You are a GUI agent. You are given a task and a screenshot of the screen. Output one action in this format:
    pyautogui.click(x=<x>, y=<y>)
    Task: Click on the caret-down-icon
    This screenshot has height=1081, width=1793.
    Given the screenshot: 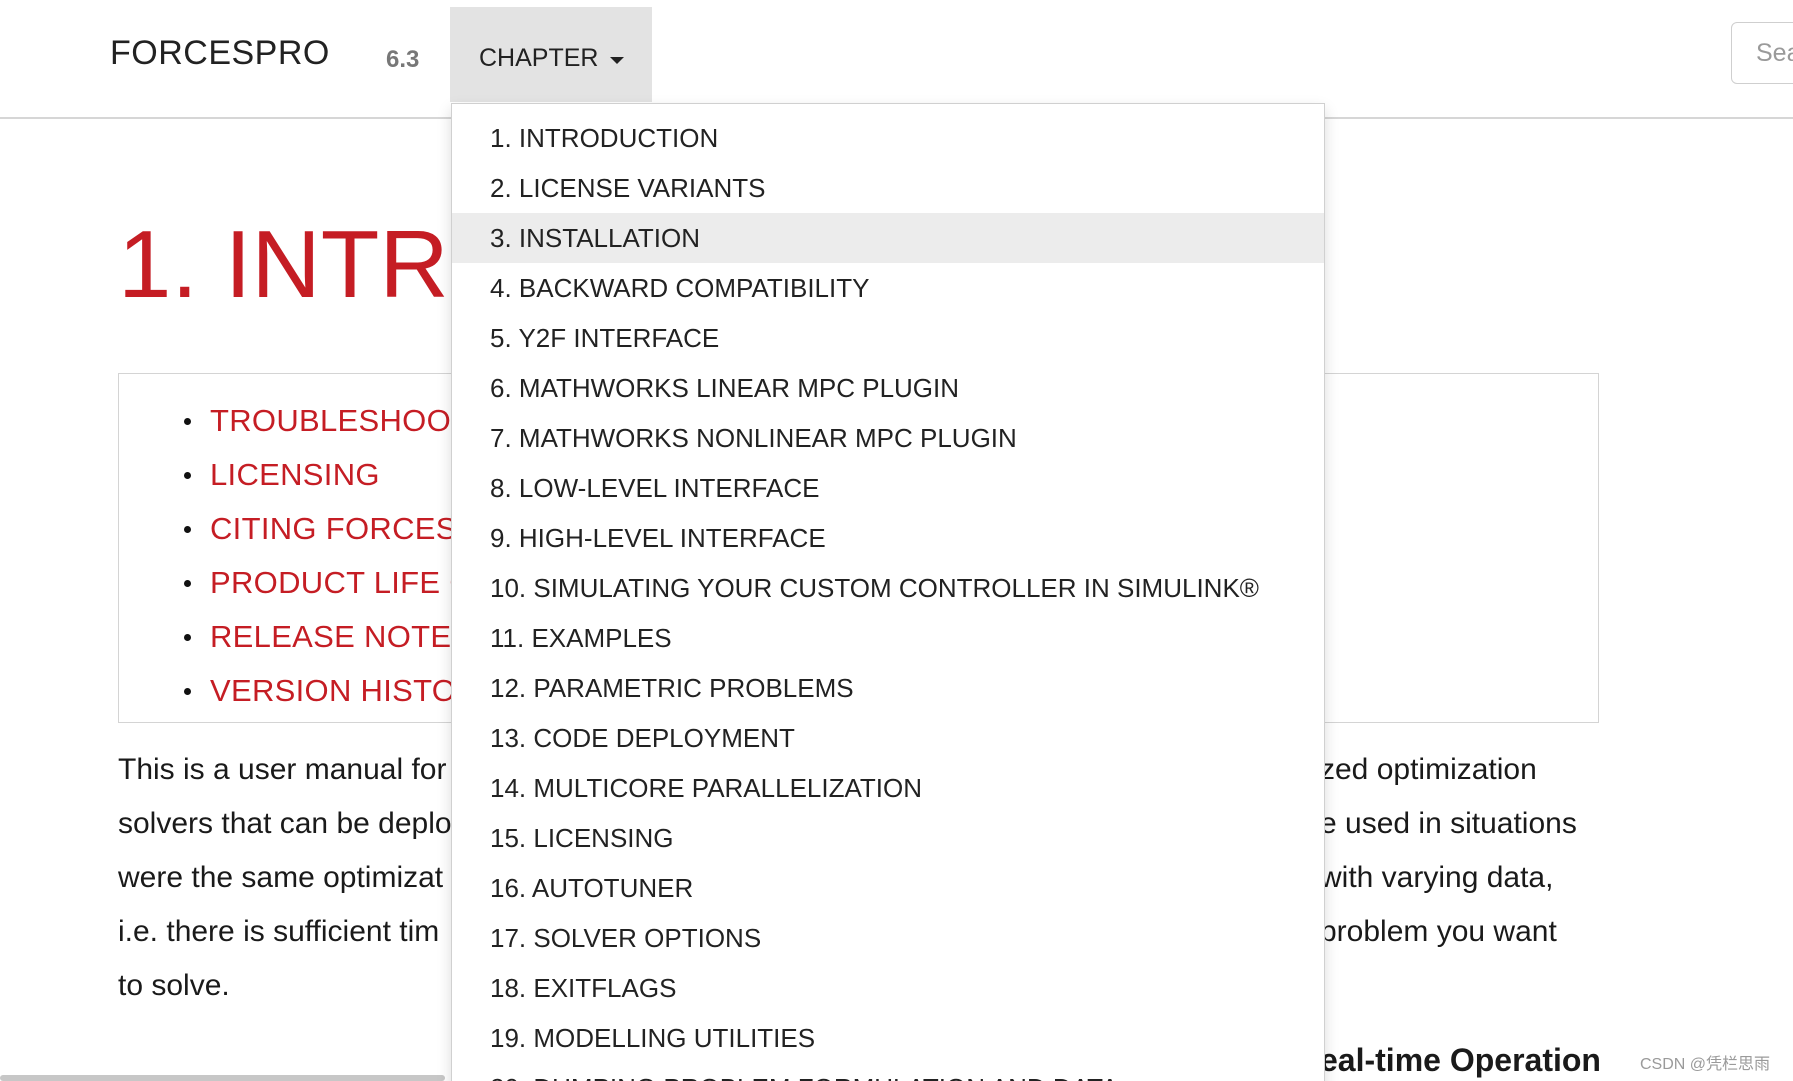 What is the action you would take?
    pyautogui.click(x=617, y=60)
    